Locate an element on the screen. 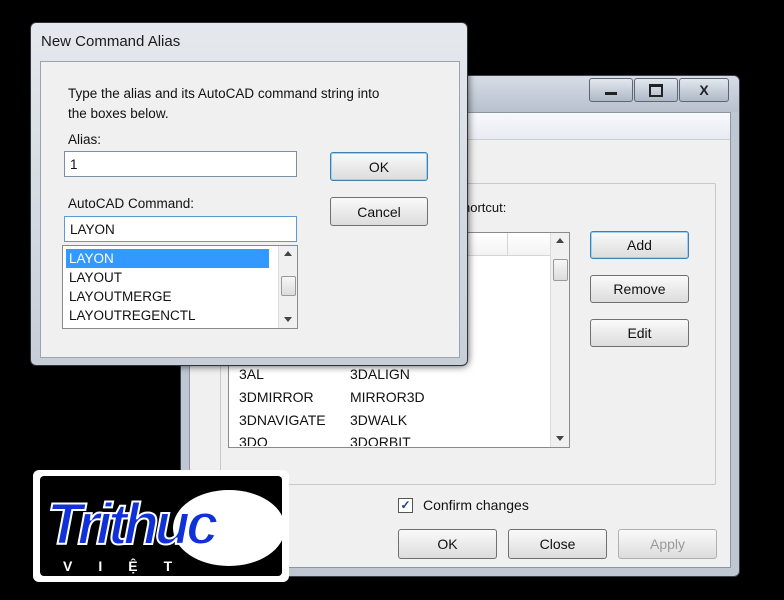 The image size is (784, 600). command-option: LAYOUTREGENCTL is located at coordinates (167, 315).